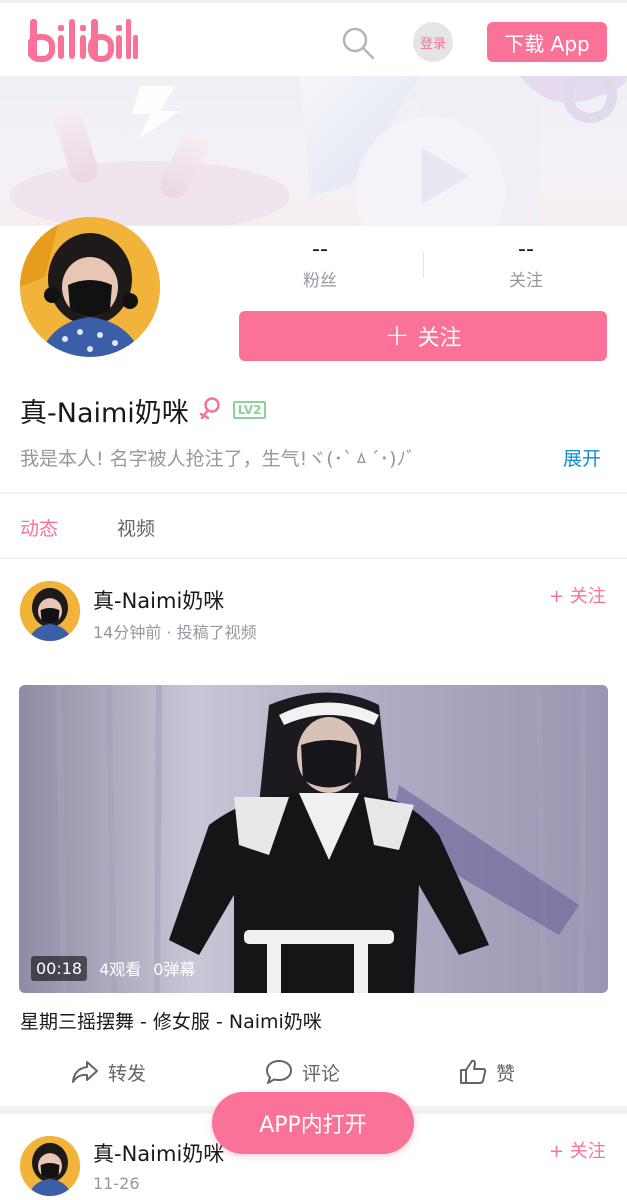  What do you see at coordinates (116, 1183) in the screenshot?
I see `card-meta: 11-26` at bounding box center [116, 1183].